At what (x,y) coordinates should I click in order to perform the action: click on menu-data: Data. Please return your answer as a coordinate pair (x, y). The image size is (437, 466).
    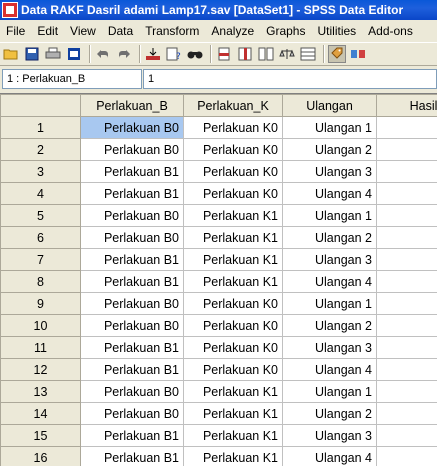
    Looking at the image, I should click on (120, 31).